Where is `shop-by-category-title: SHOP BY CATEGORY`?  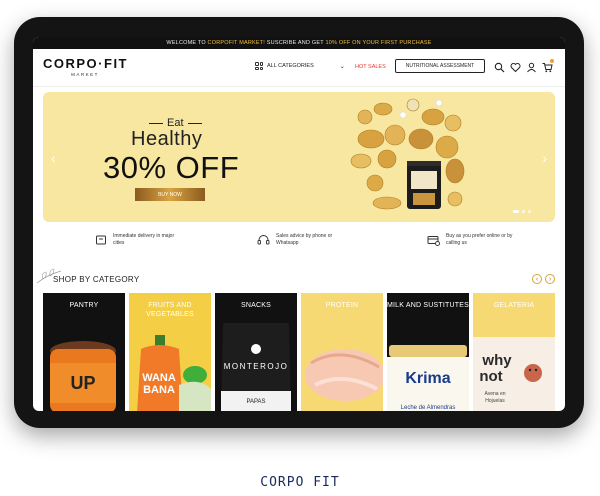
shop-by-category-title: SHOP BY CATEGORY is located at coordinates (96, 279).